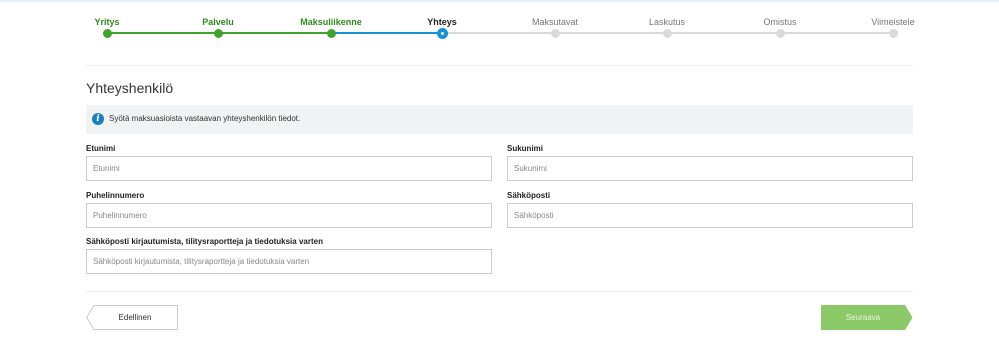  Describe the element at coordinates (525, 148) in the screenshot. I see `last-name-label: Sukunimi` at that location.